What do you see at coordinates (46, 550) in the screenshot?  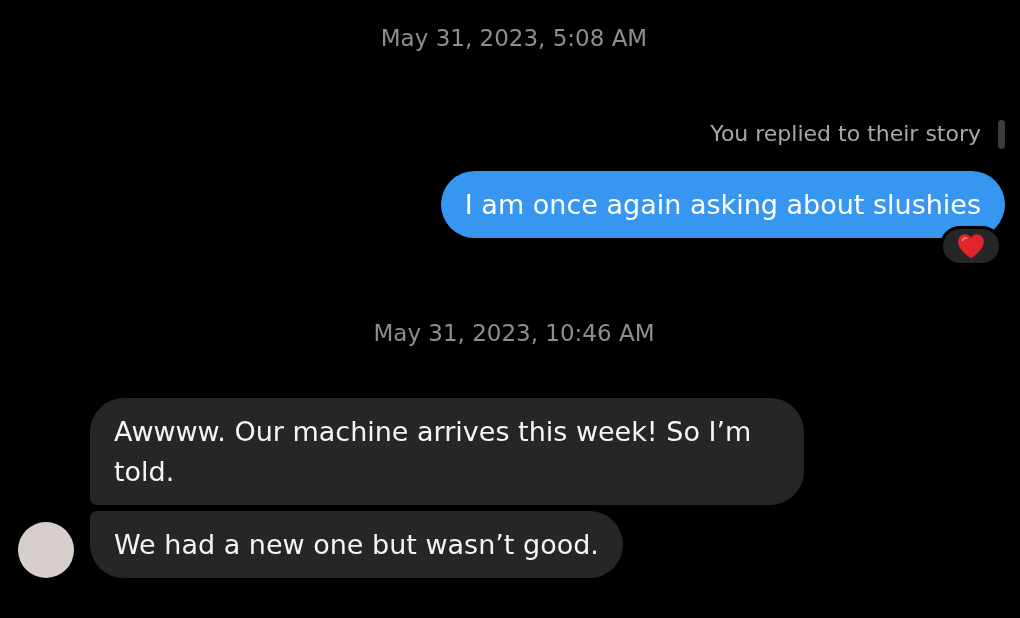 I see `avatar-icon` at bounding box center [46, 550].